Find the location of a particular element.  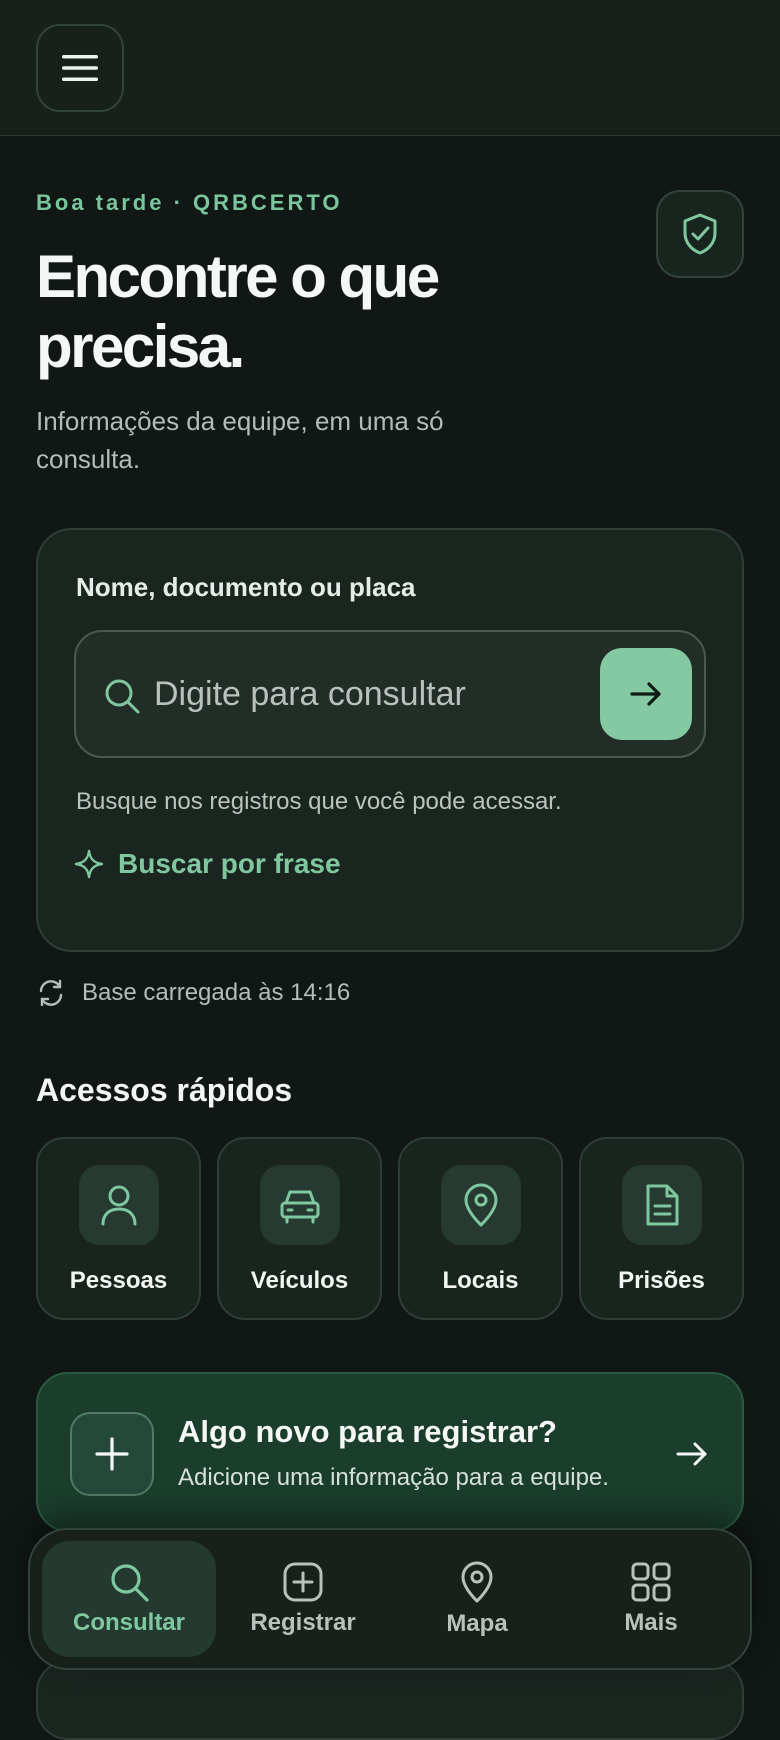

search-input is located at coordinates (354, 694).